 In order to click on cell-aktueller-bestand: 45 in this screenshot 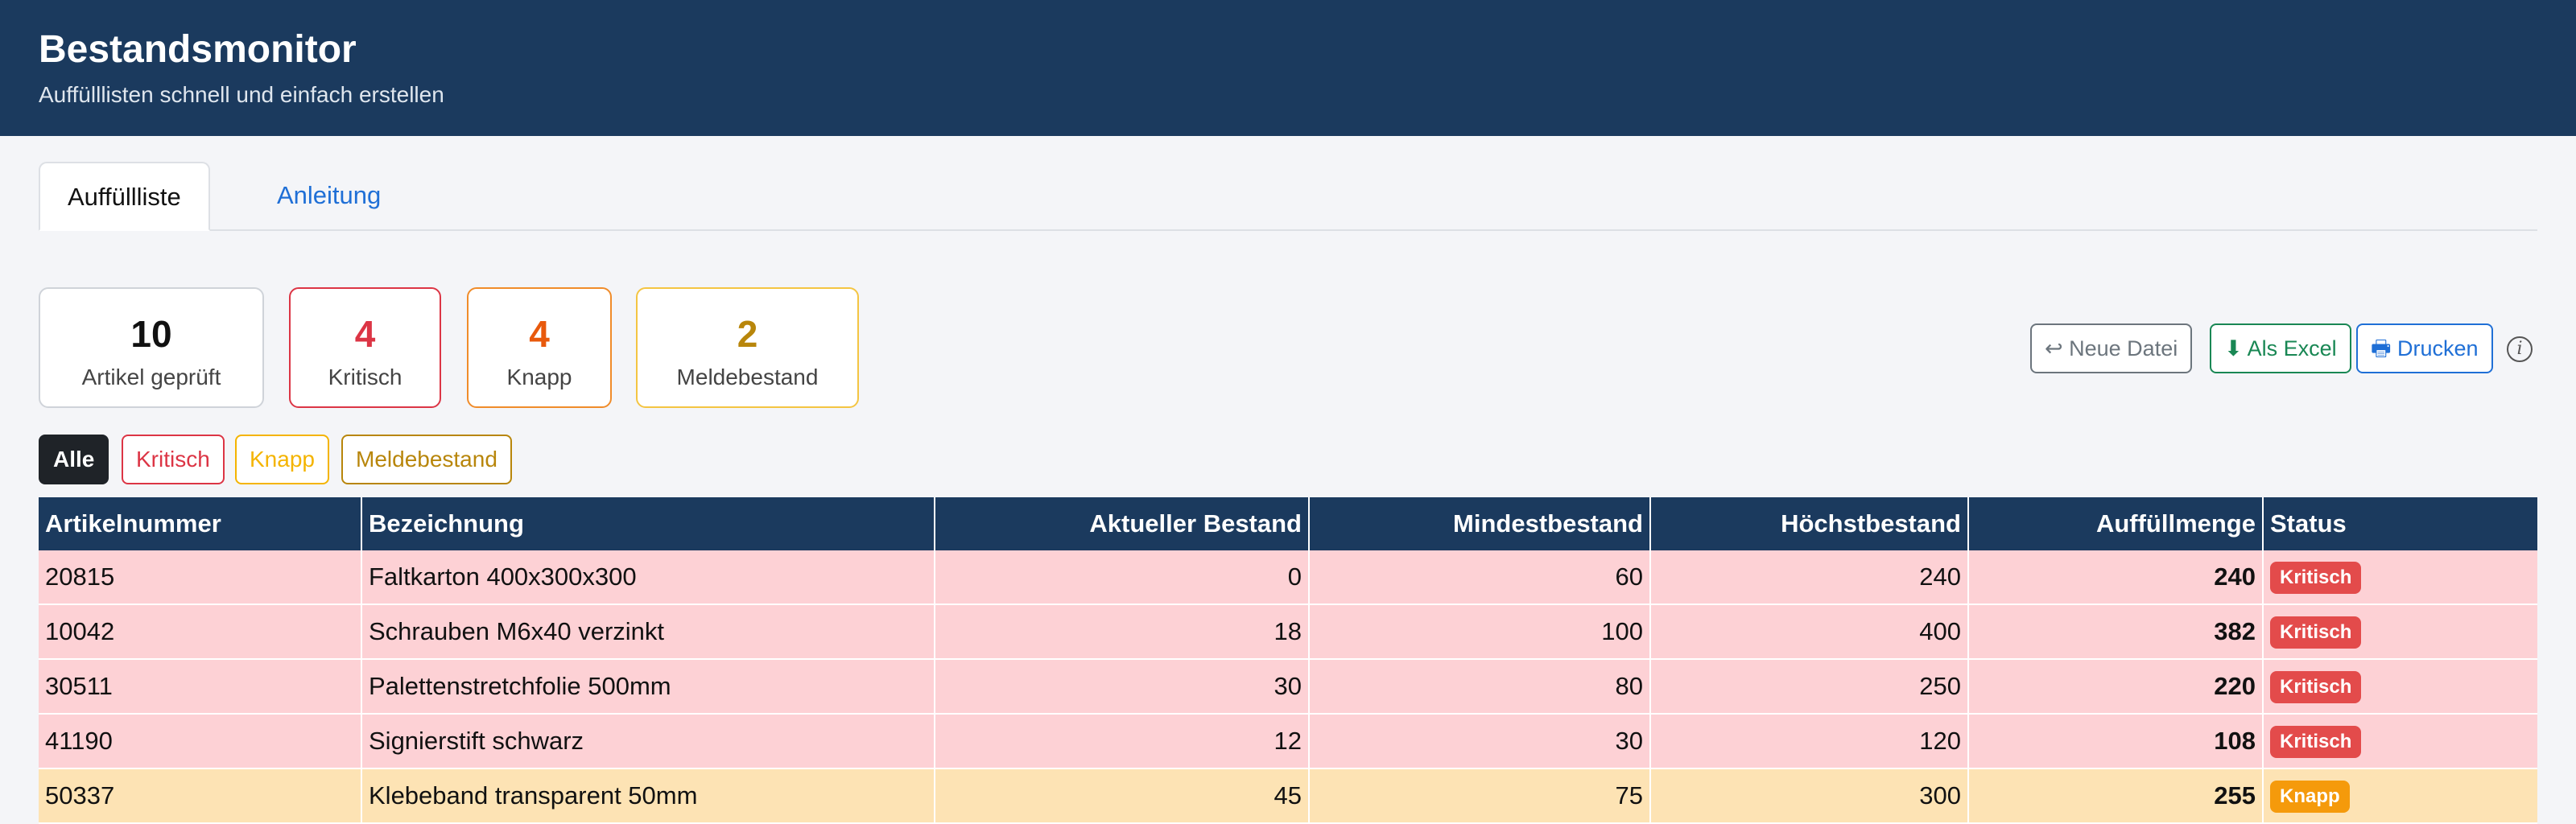, I will do `click(1122, 796)`.